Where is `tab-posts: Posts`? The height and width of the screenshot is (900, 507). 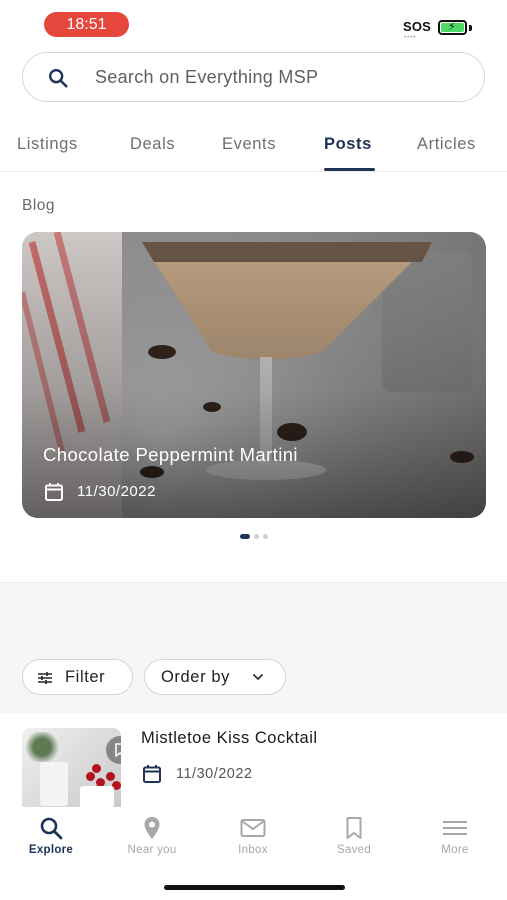
tab-posts: Posts is located at coordinates (348, 144).